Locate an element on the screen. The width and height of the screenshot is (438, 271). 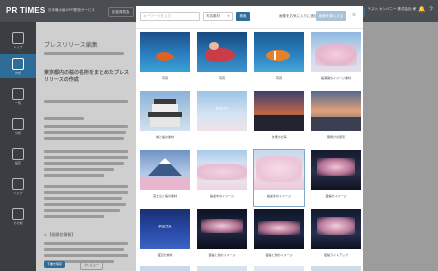
chart-icon is located at coordinates (18, 124).